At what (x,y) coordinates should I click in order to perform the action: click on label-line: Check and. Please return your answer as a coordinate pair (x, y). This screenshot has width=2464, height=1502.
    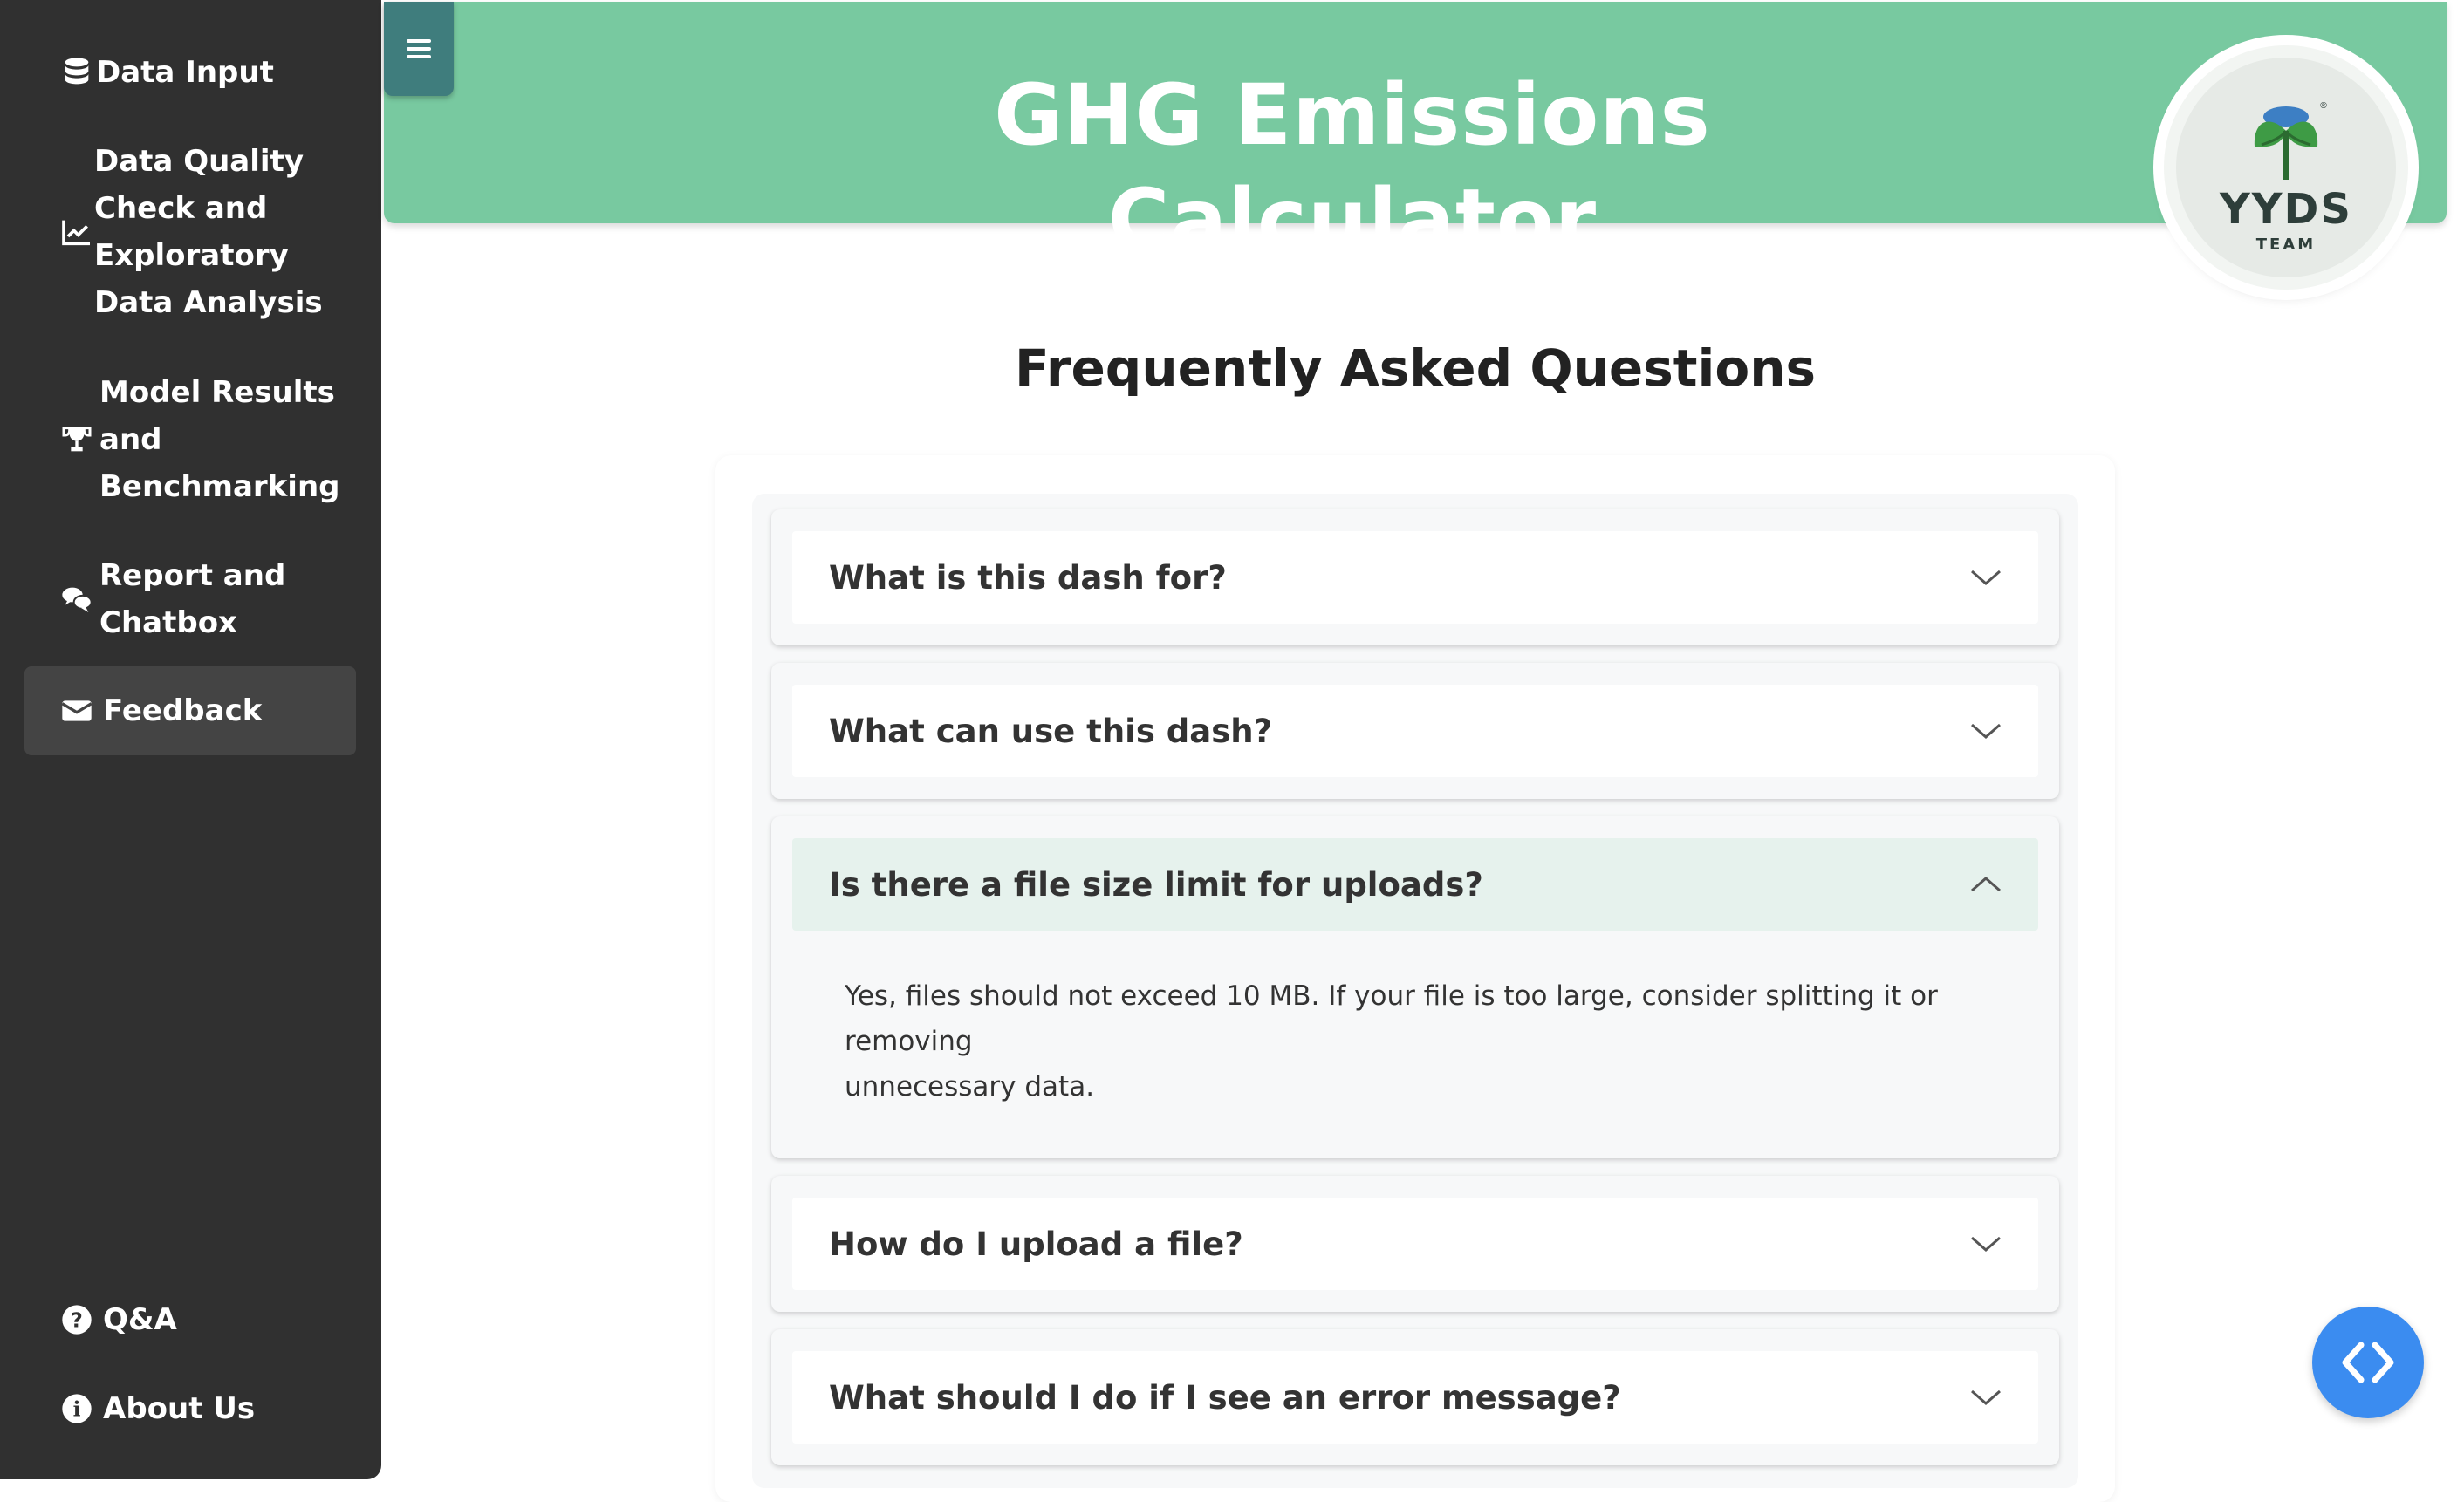
    Looking at the image, I should click on (181, 208).